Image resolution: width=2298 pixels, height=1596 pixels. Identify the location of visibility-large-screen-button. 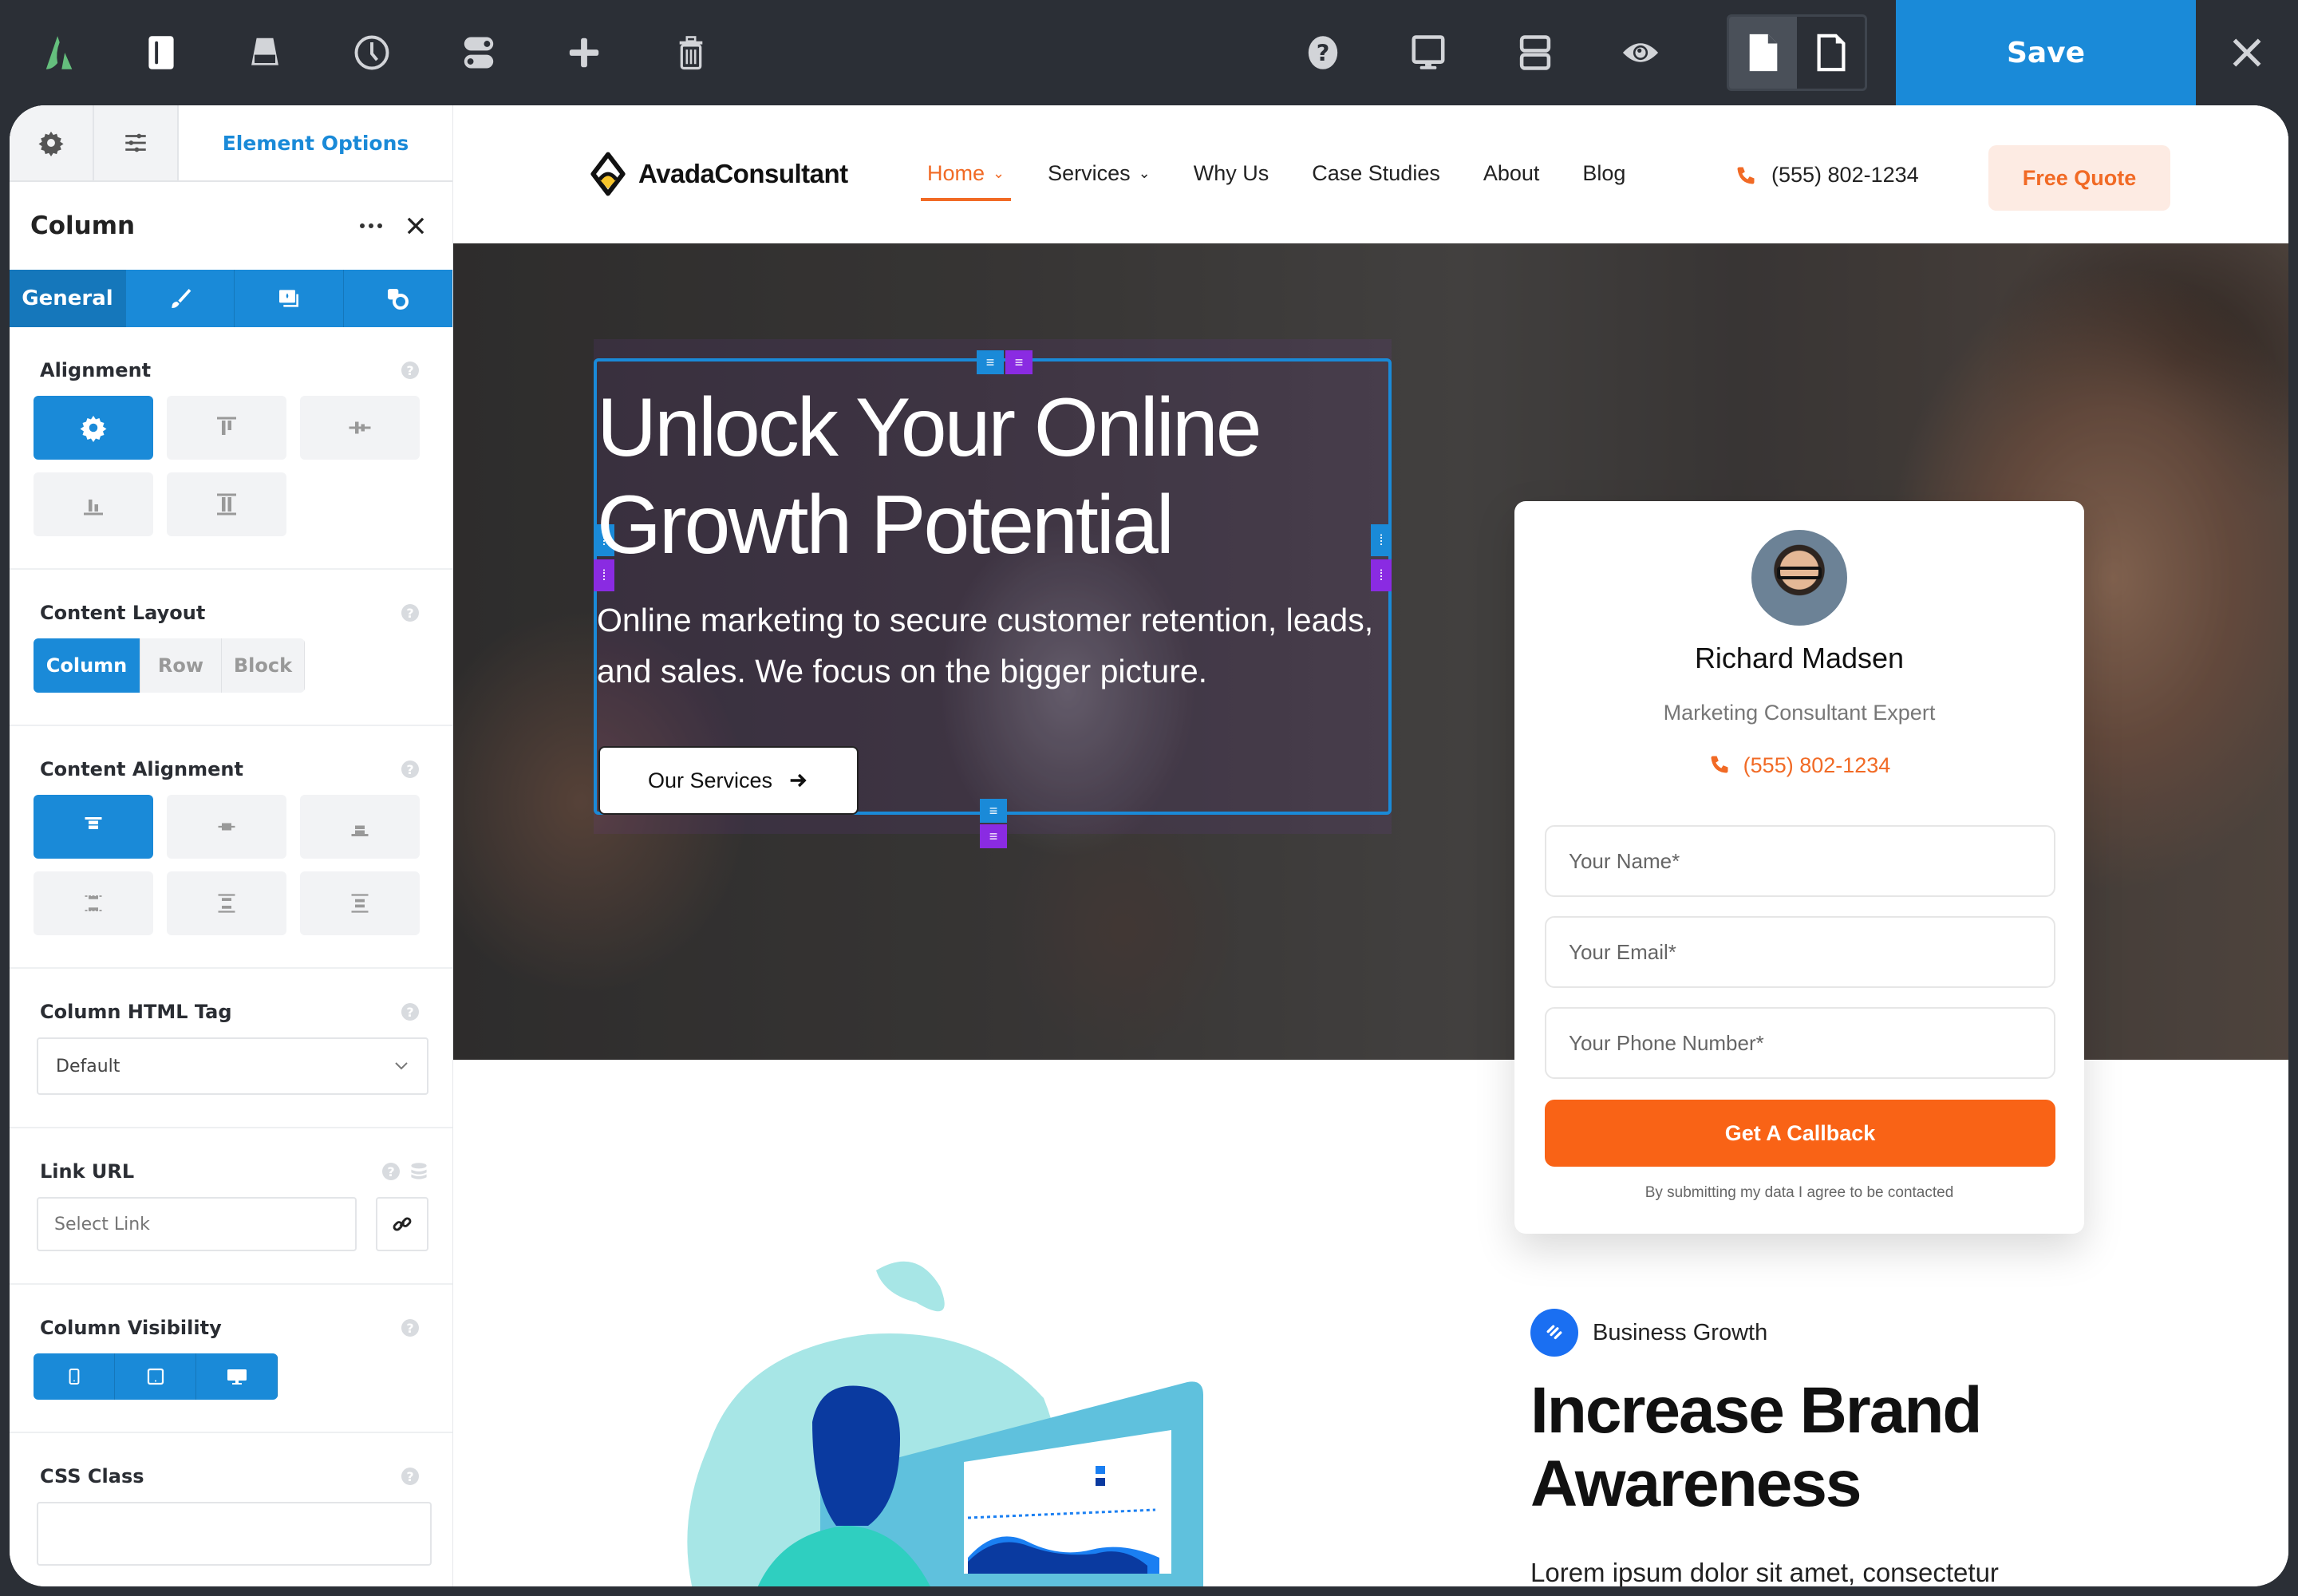
(237, 1376).